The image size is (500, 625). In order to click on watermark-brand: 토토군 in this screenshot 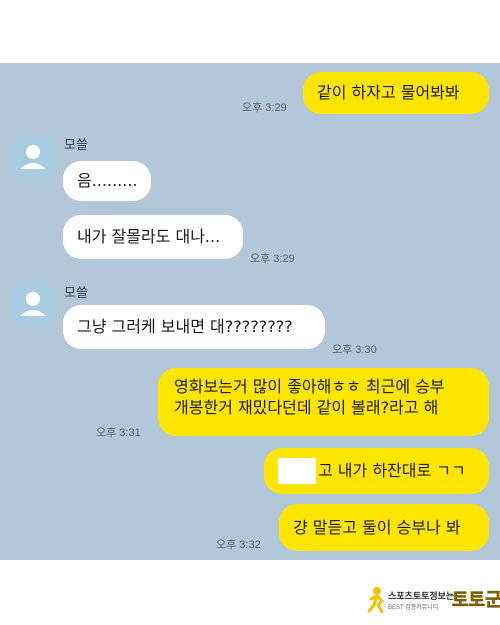, I will do `click(476, 601)`.